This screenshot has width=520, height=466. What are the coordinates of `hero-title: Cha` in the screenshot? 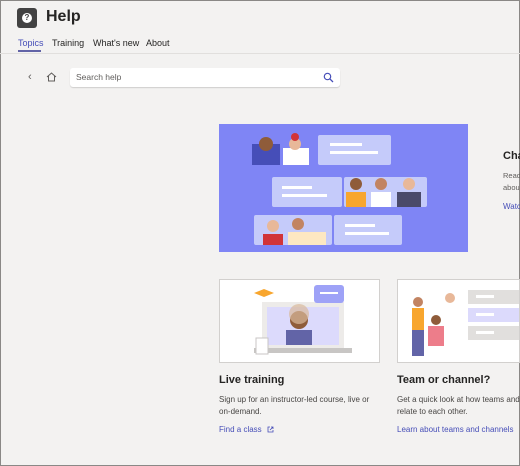 It's located at (511, 156).